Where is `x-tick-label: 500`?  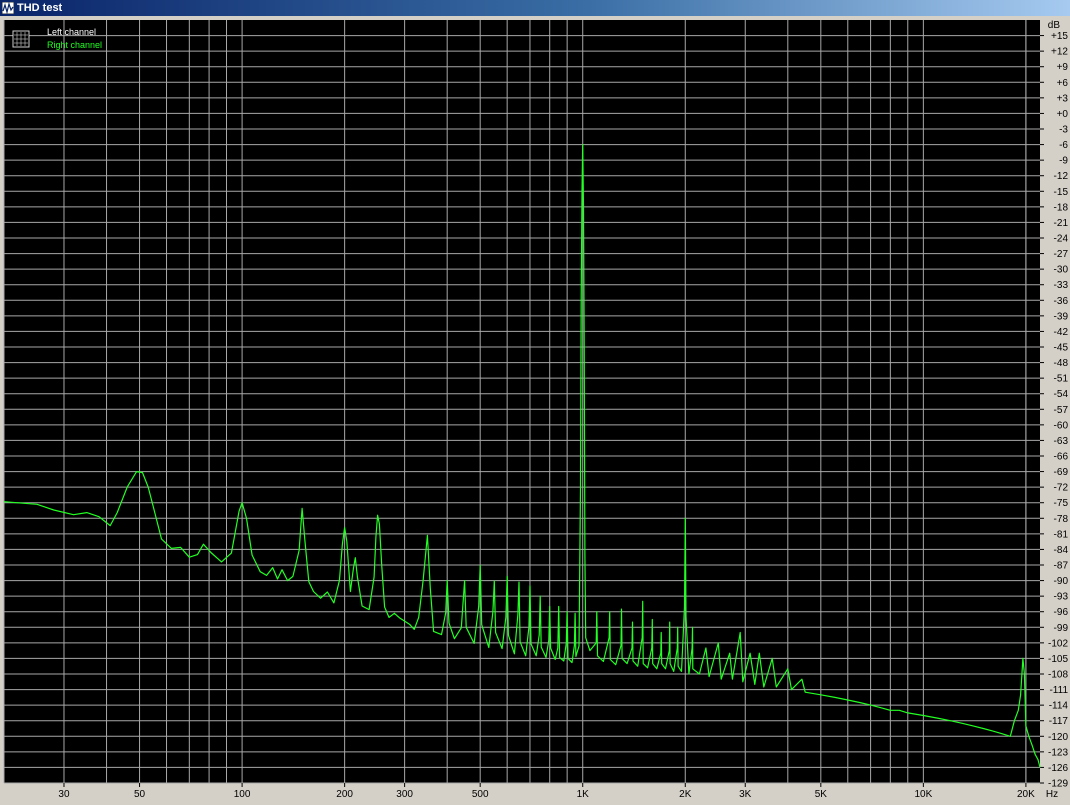
x-tick-label: 500 is located at coordinates (480, 794).